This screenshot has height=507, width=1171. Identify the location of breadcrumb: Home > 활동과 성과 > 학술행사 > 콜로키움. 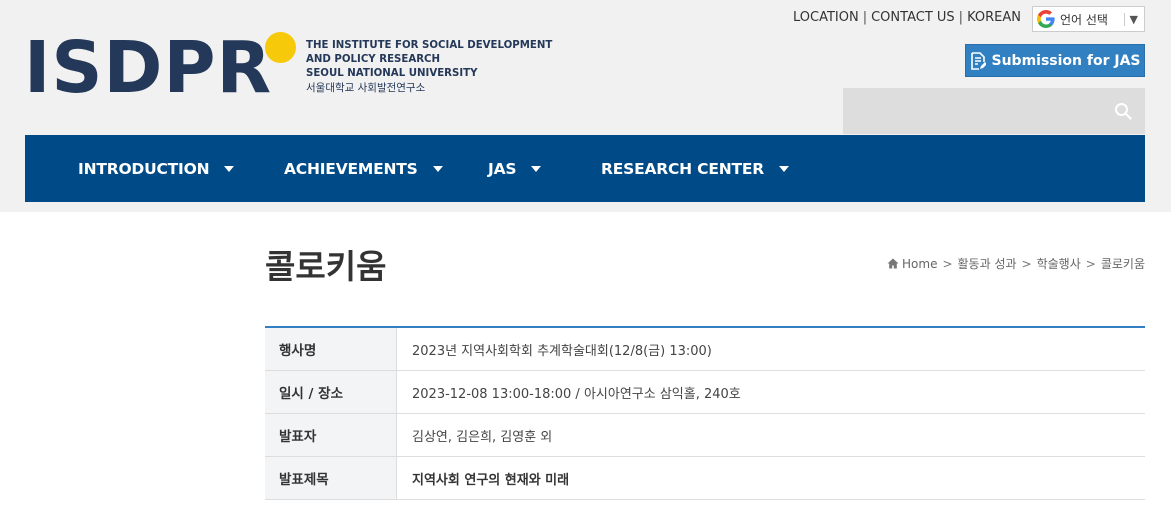
(1016, 263).